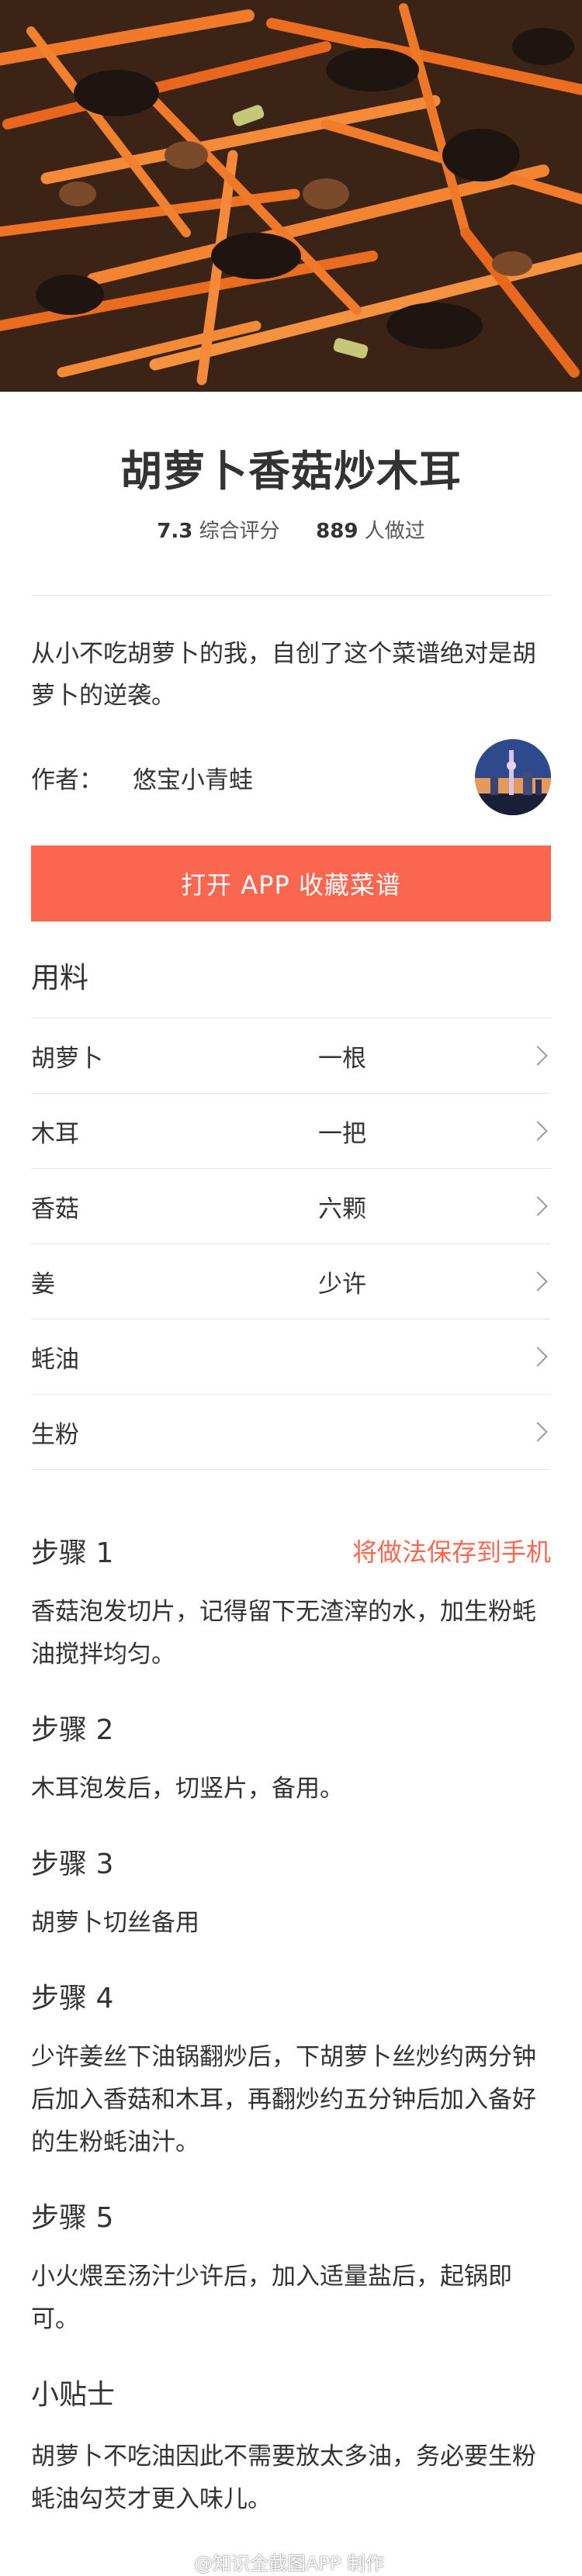 Image resolution: width=582 pixels, height=2576 pixels. I want to click on ingredient-name: 香菇, so click(55, 1209).